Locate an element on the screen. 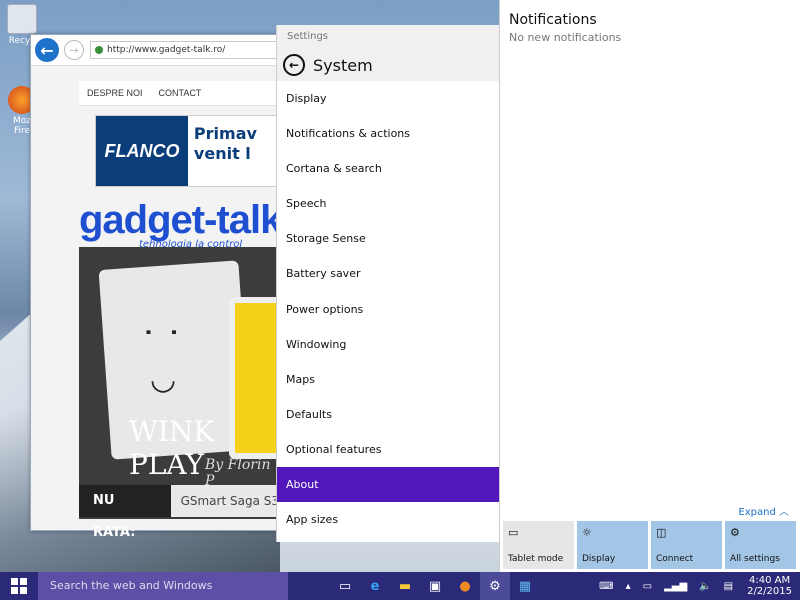  expand-label: Expand is located at coordinates (757, 512).